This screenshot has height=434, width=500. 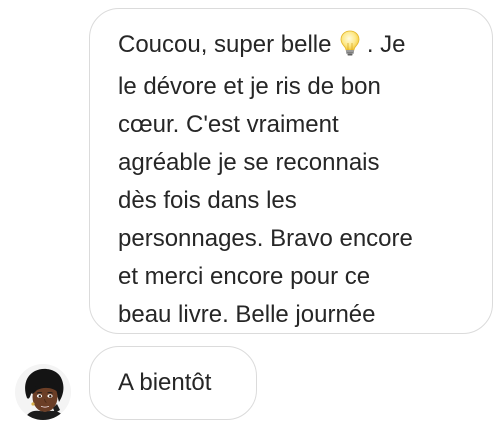 I want to click on message-line: dès fois dans les, so click(x=207, y=200).